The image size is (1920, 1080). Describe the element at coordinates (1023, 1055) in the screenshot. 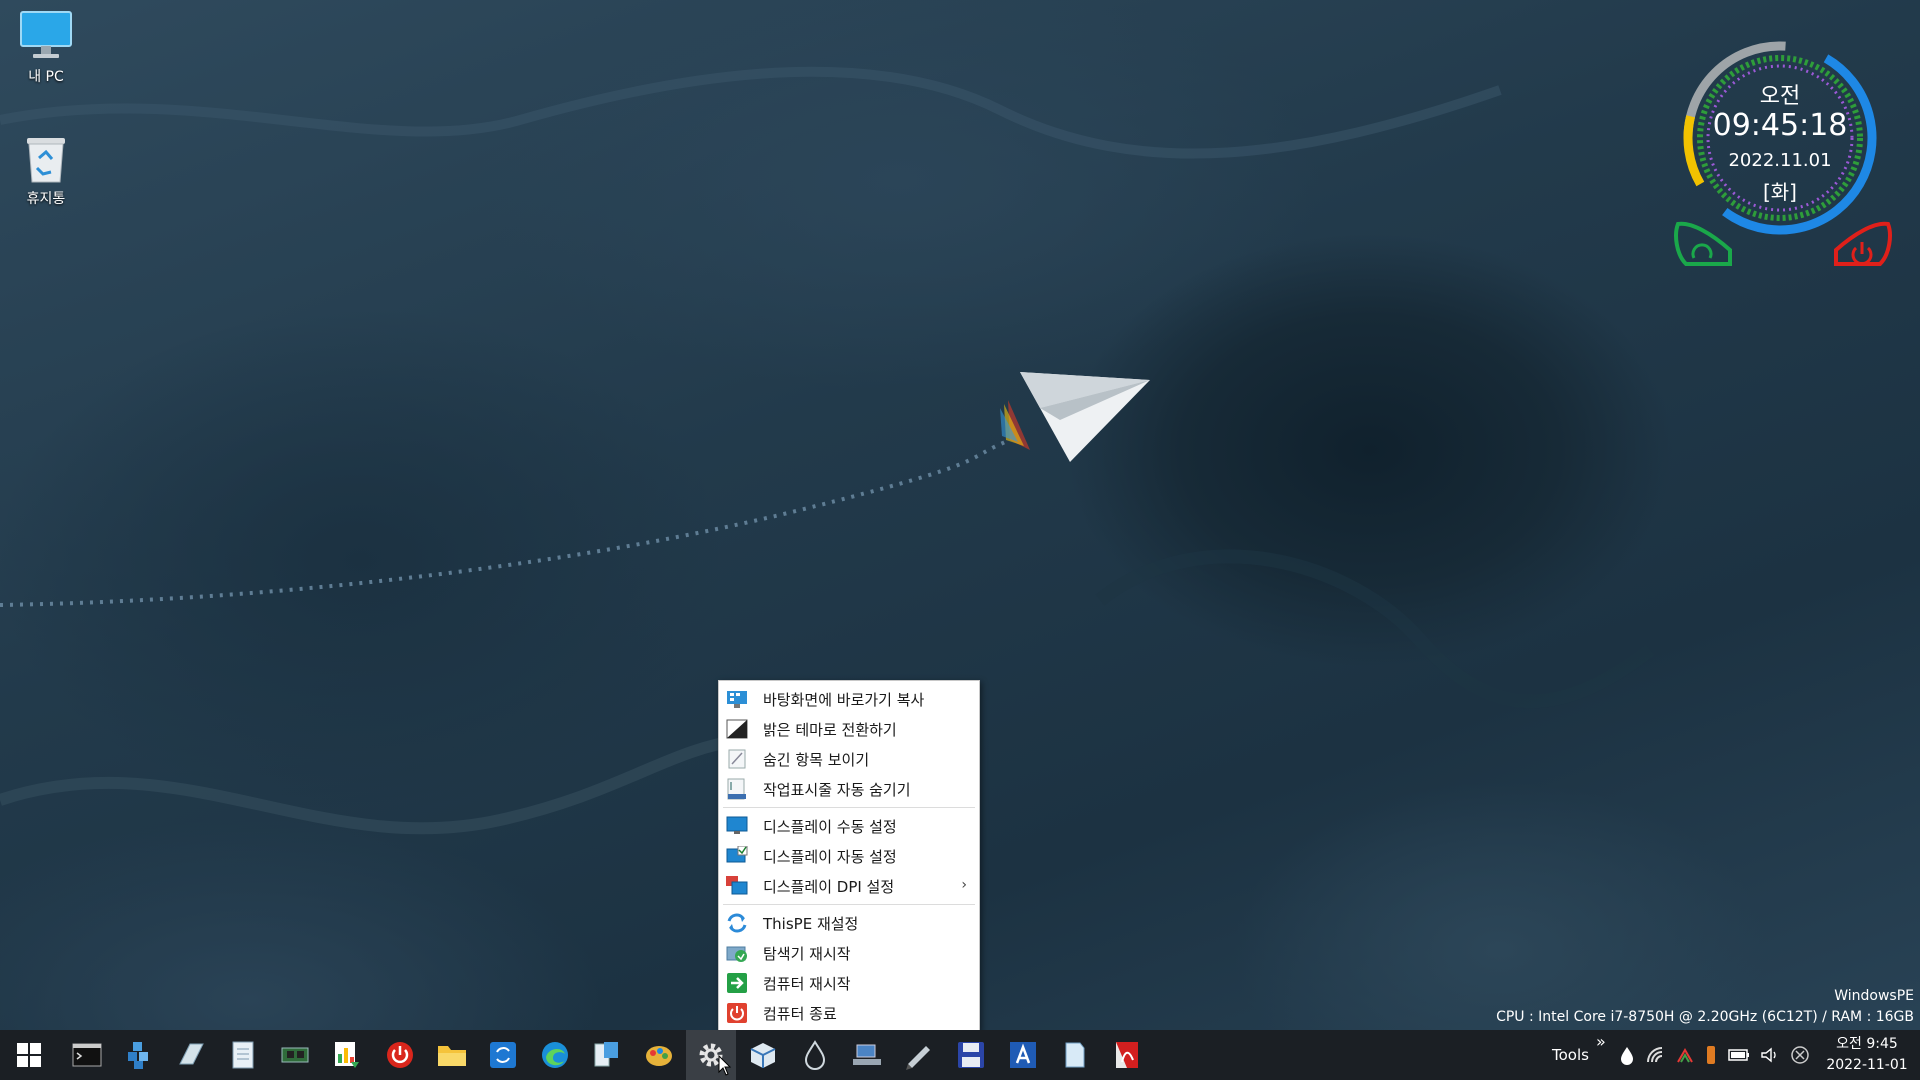

I see `taskbar-font` at that location.